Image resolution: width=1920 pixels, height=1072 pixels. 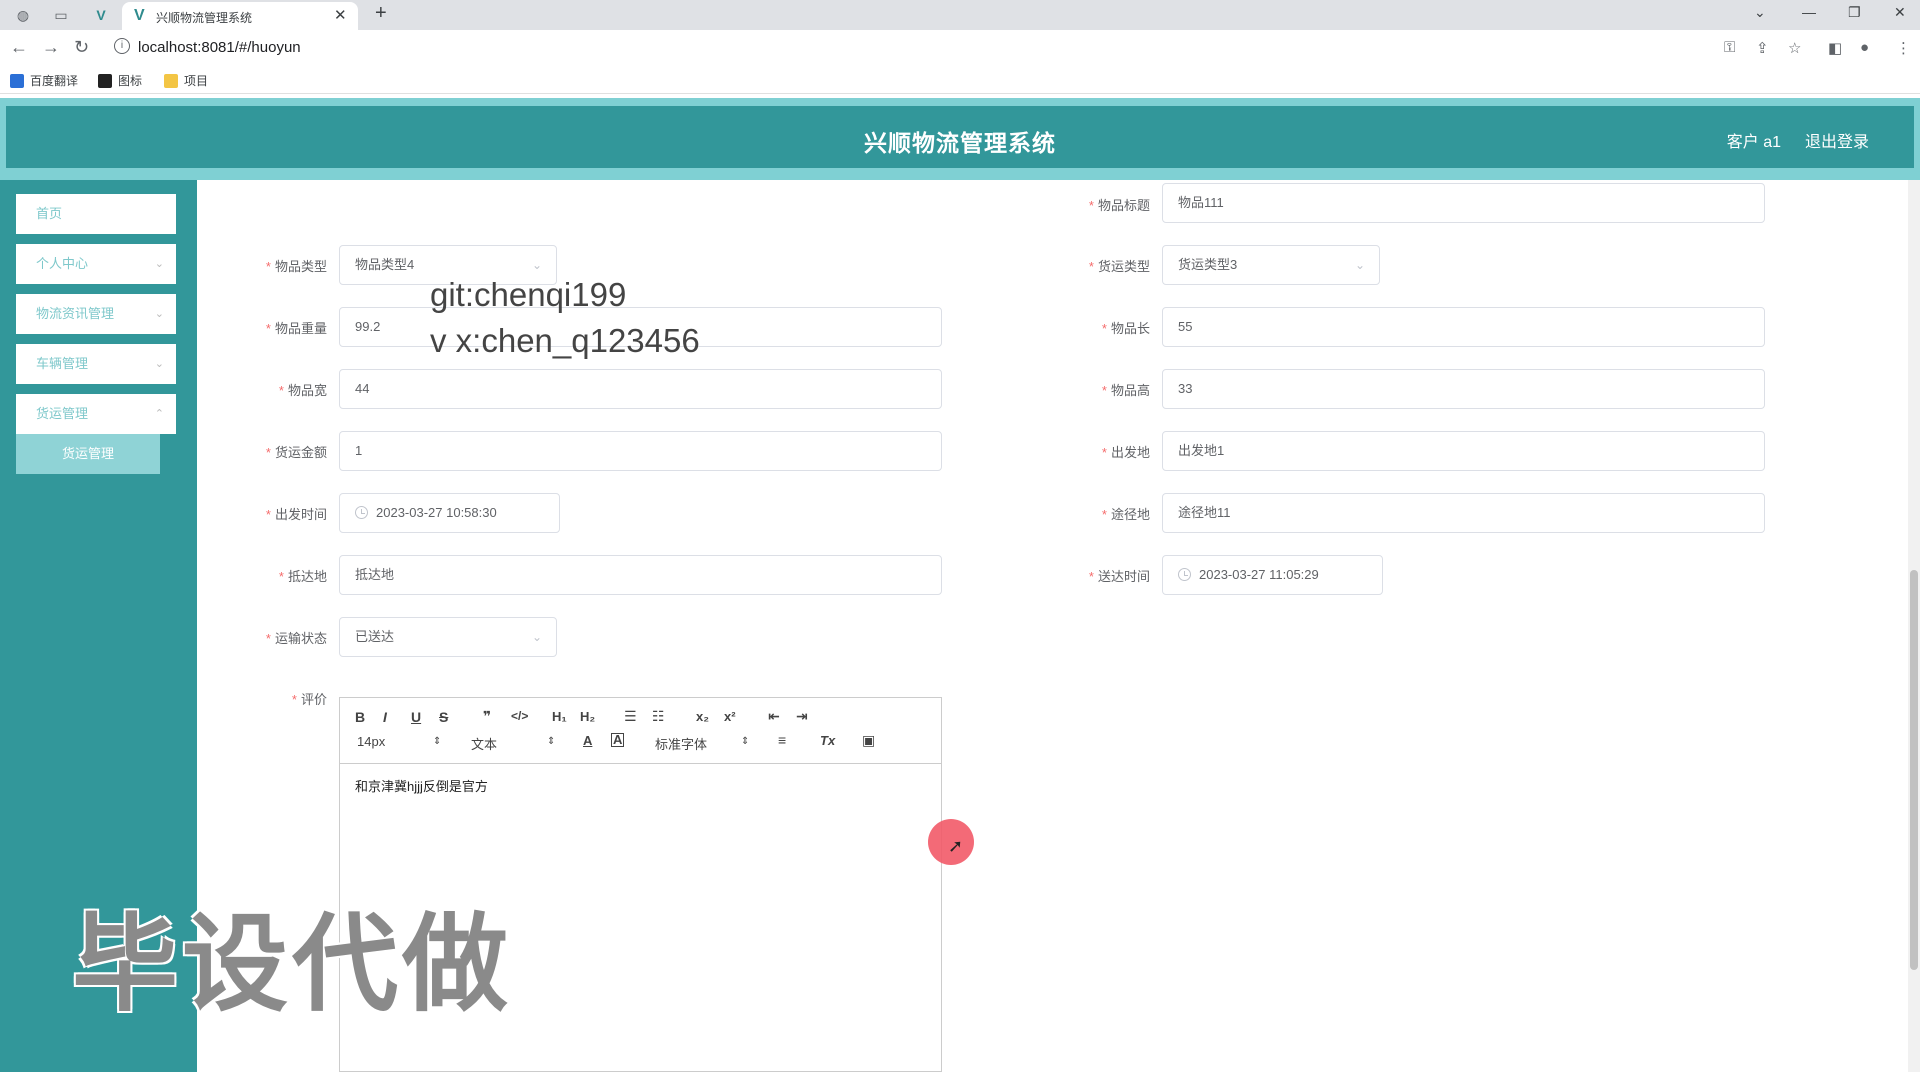 What do you see at coordinates (1119, 576) in the screenshot?
I see `arrive-time-label: * 送达时间` at bounding box center [1119, 576].